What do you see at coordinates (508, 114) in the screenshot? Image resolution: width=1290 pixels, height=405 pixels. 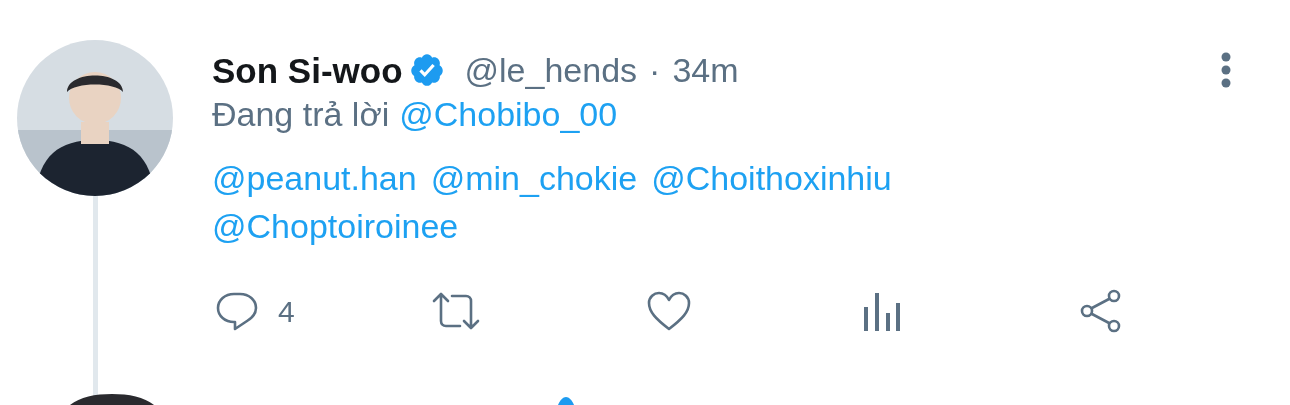 I see `mention-link: @Chobibo_00` at bounding box center [508, 114].